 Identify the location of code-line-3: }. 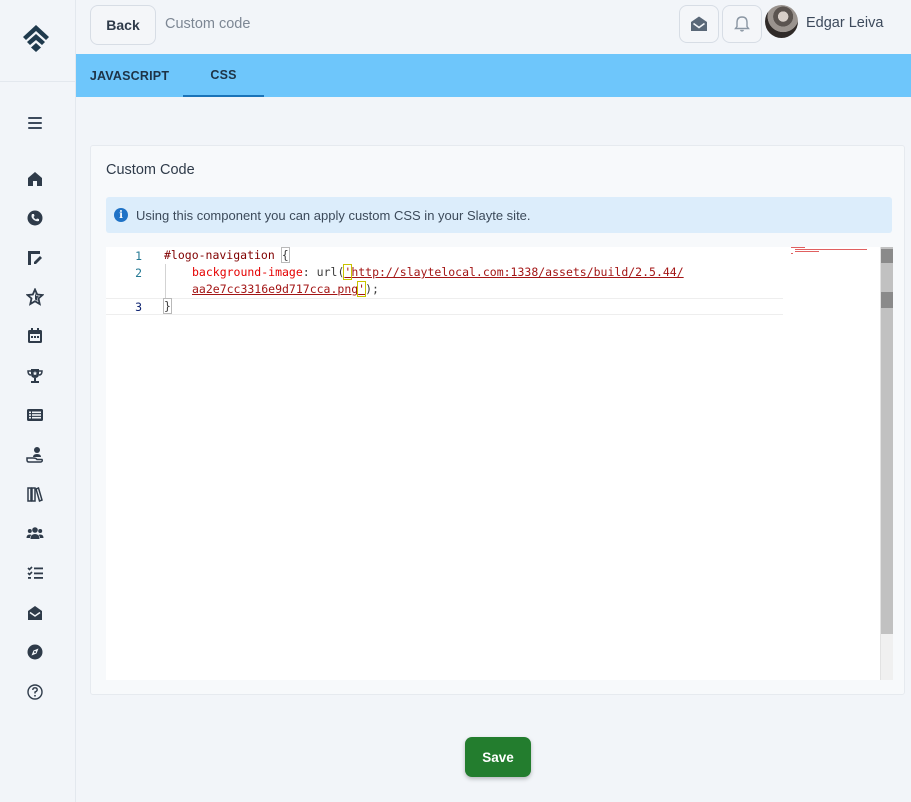
(167, 306).